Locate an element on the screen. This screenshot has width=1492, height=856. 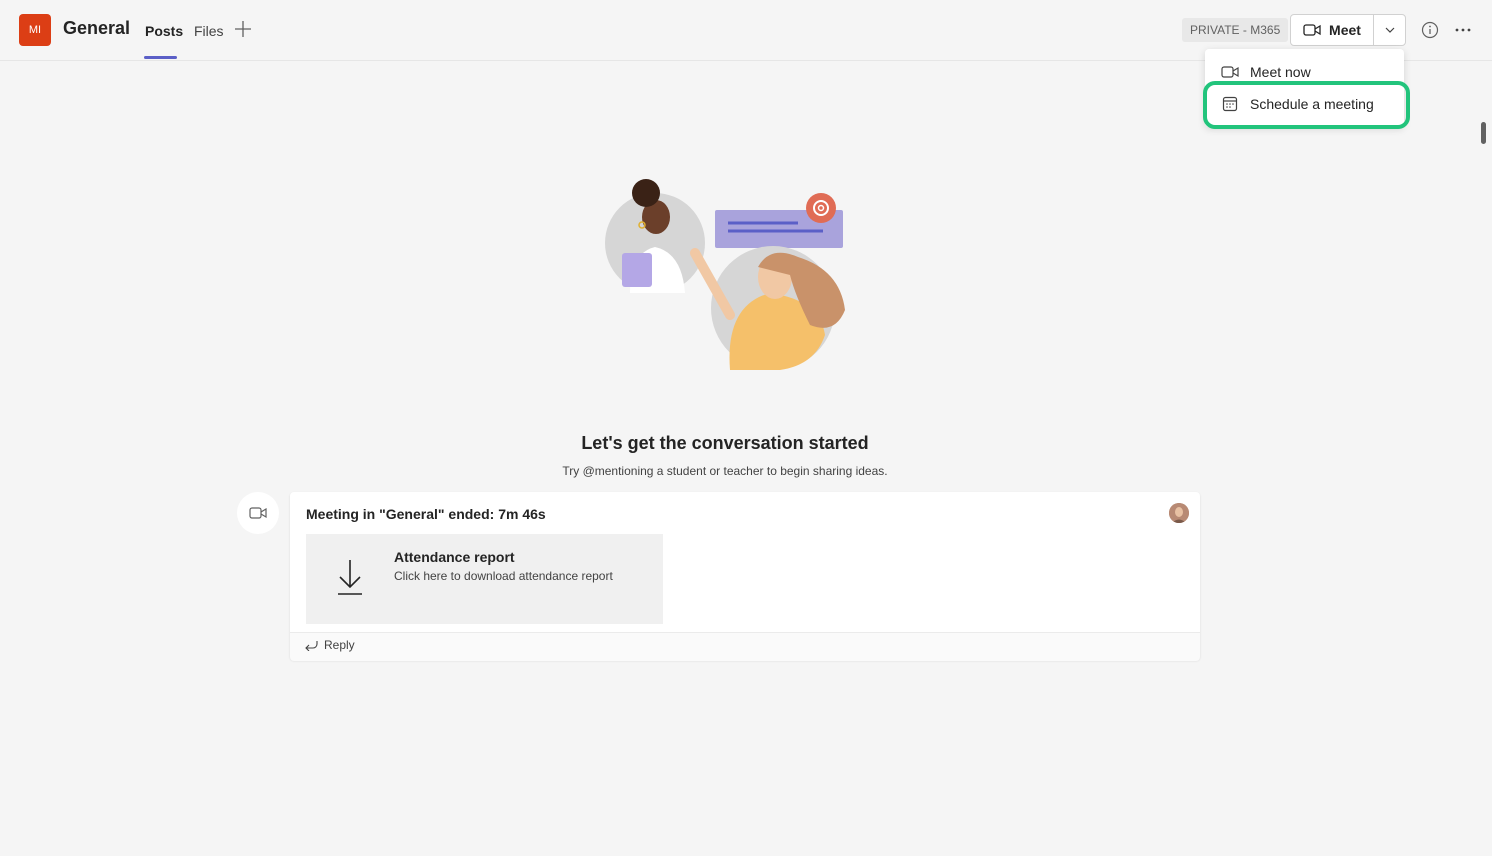
privacy-badge: PRIVATE - M365 is located at coordinates (1235, 30).